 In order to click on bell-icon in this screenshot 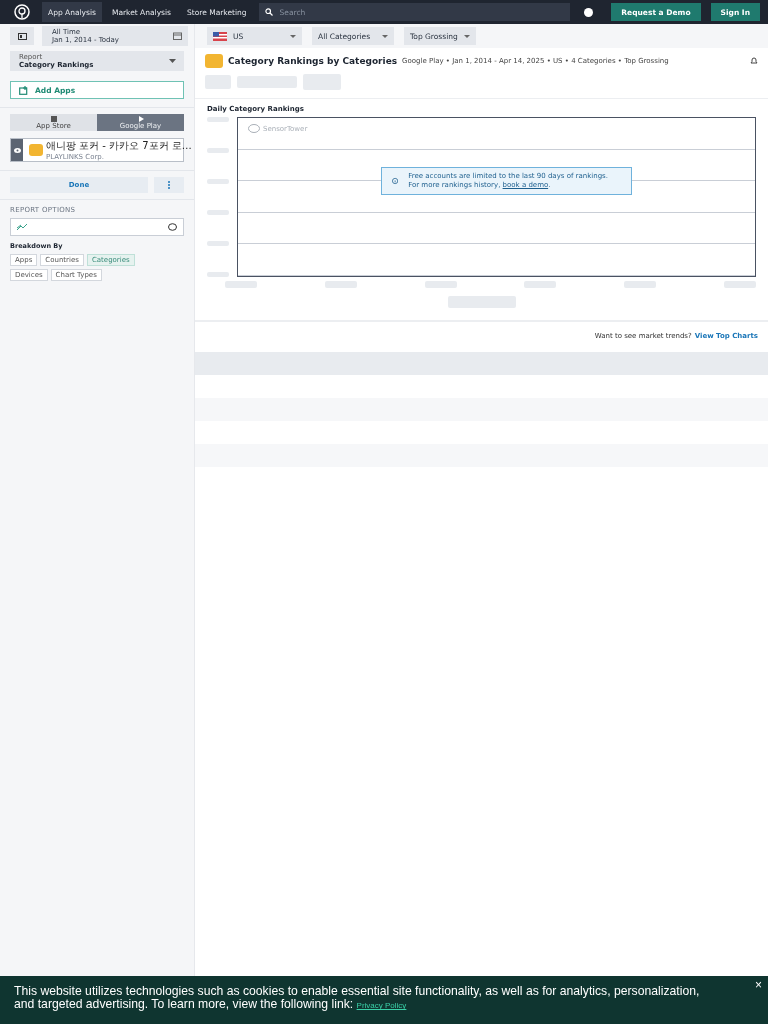, I will do `click(754, 61)`.